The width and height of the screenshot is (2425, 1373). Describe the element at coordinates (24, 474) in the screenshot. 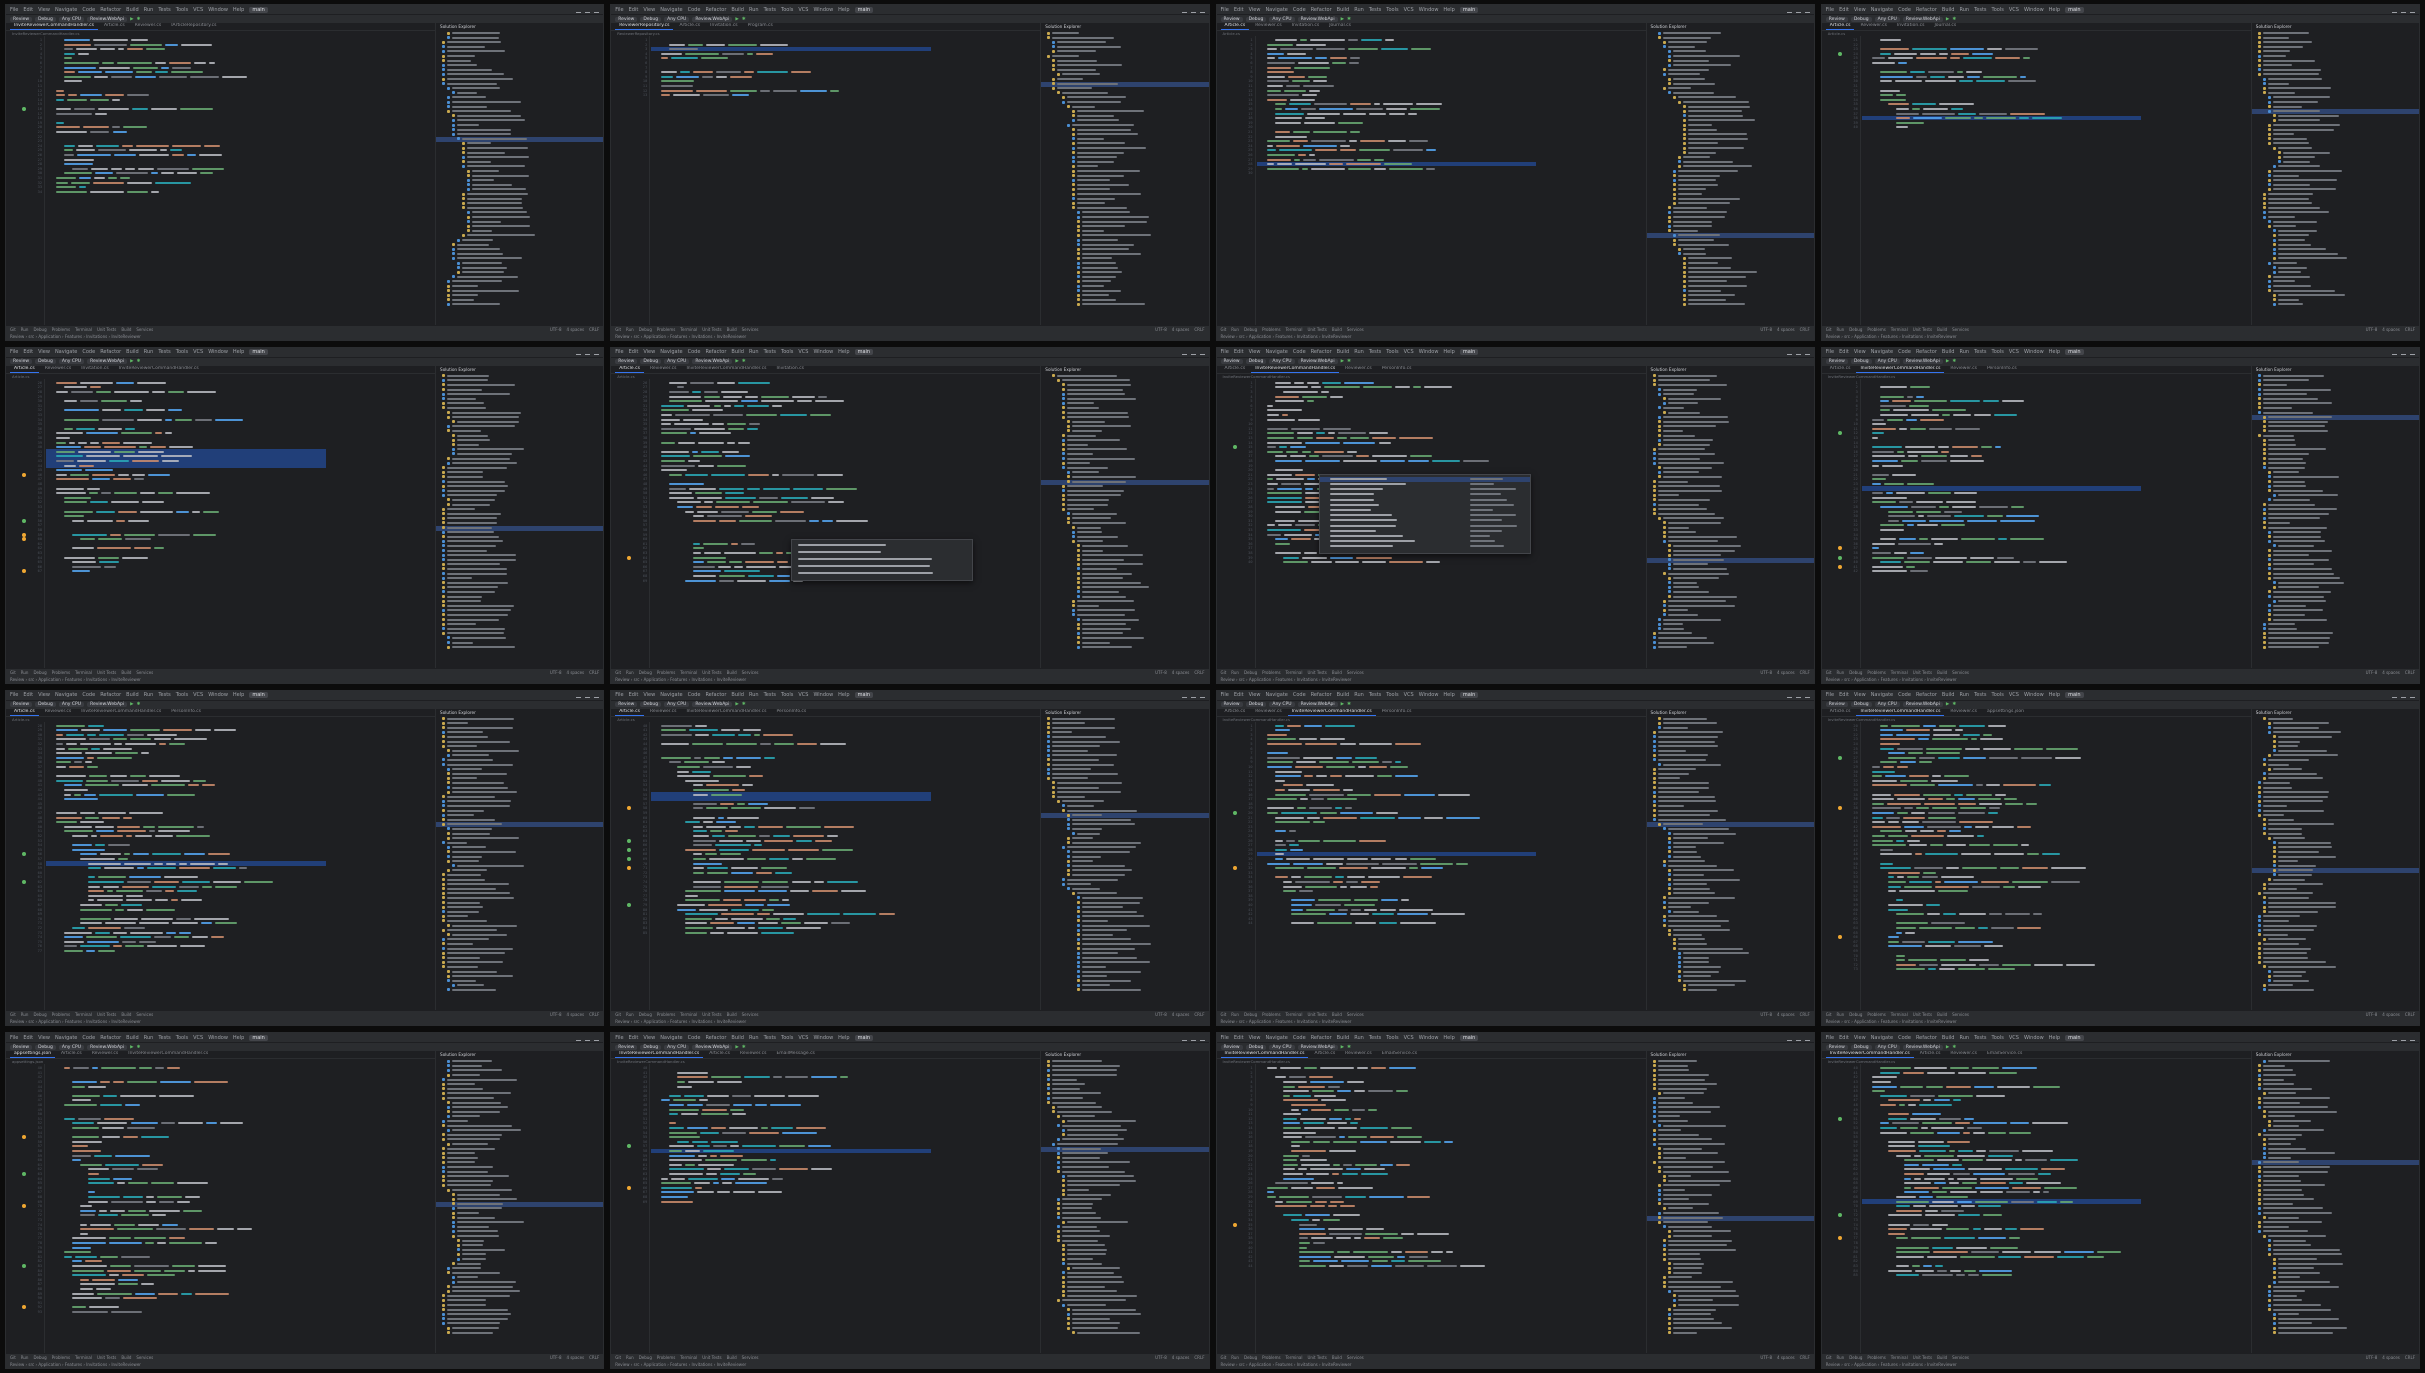

I see `gutter-marker-icon` at that location.